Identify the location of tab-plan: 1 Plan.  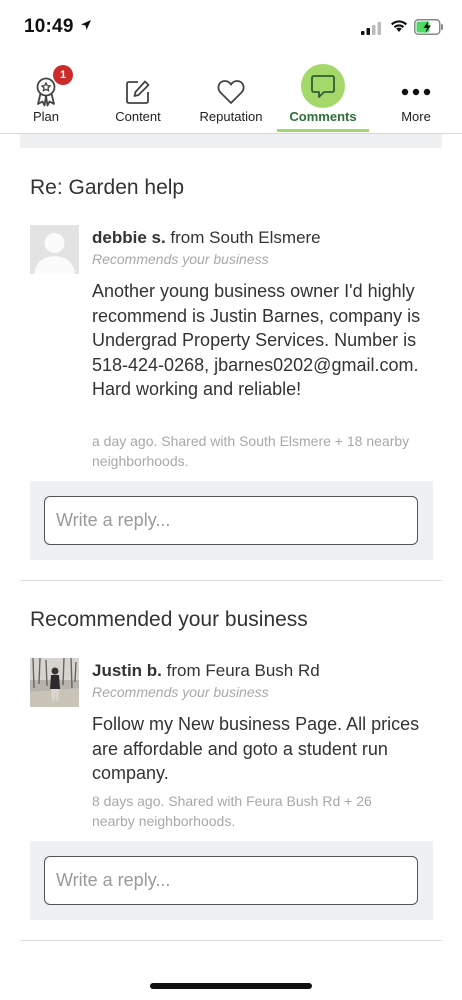
(46, 98).